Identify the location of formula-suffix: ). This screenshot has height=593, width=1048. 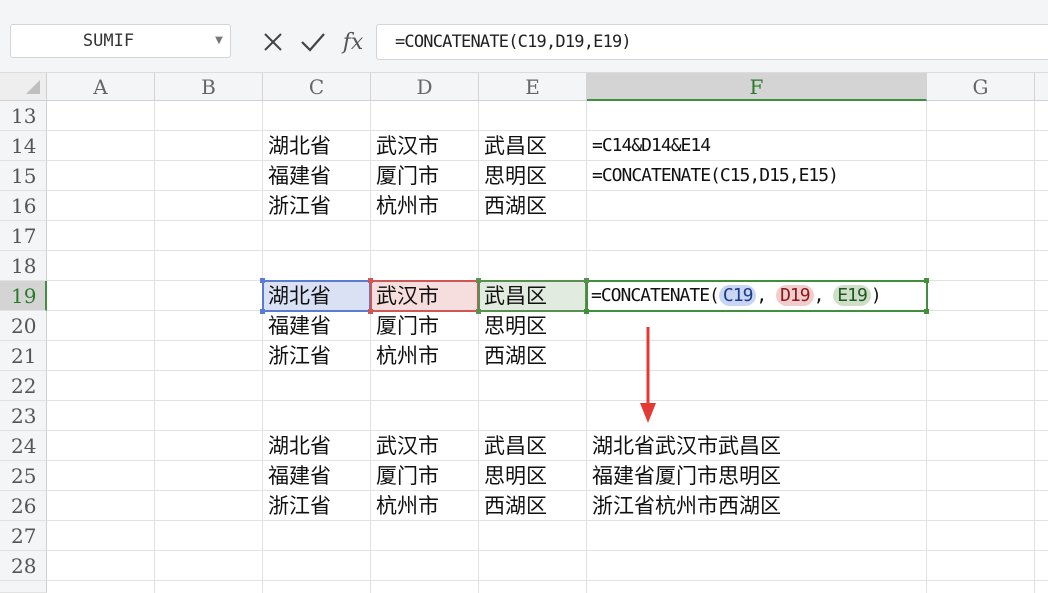
(876, 295).